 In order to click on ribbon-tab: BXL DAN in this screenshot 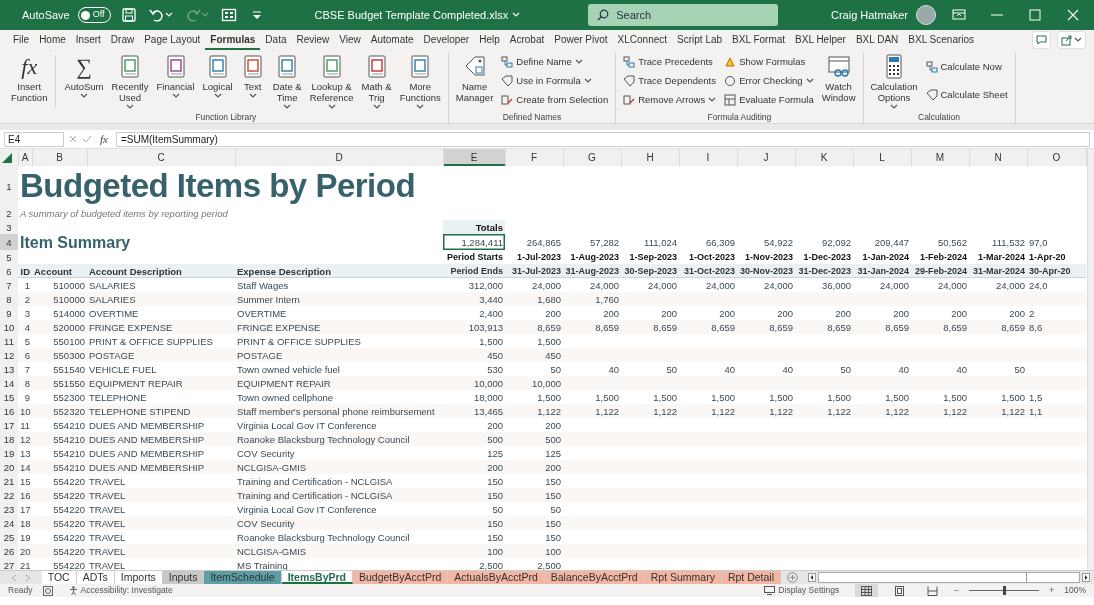, I will do `click(877, 40)`.